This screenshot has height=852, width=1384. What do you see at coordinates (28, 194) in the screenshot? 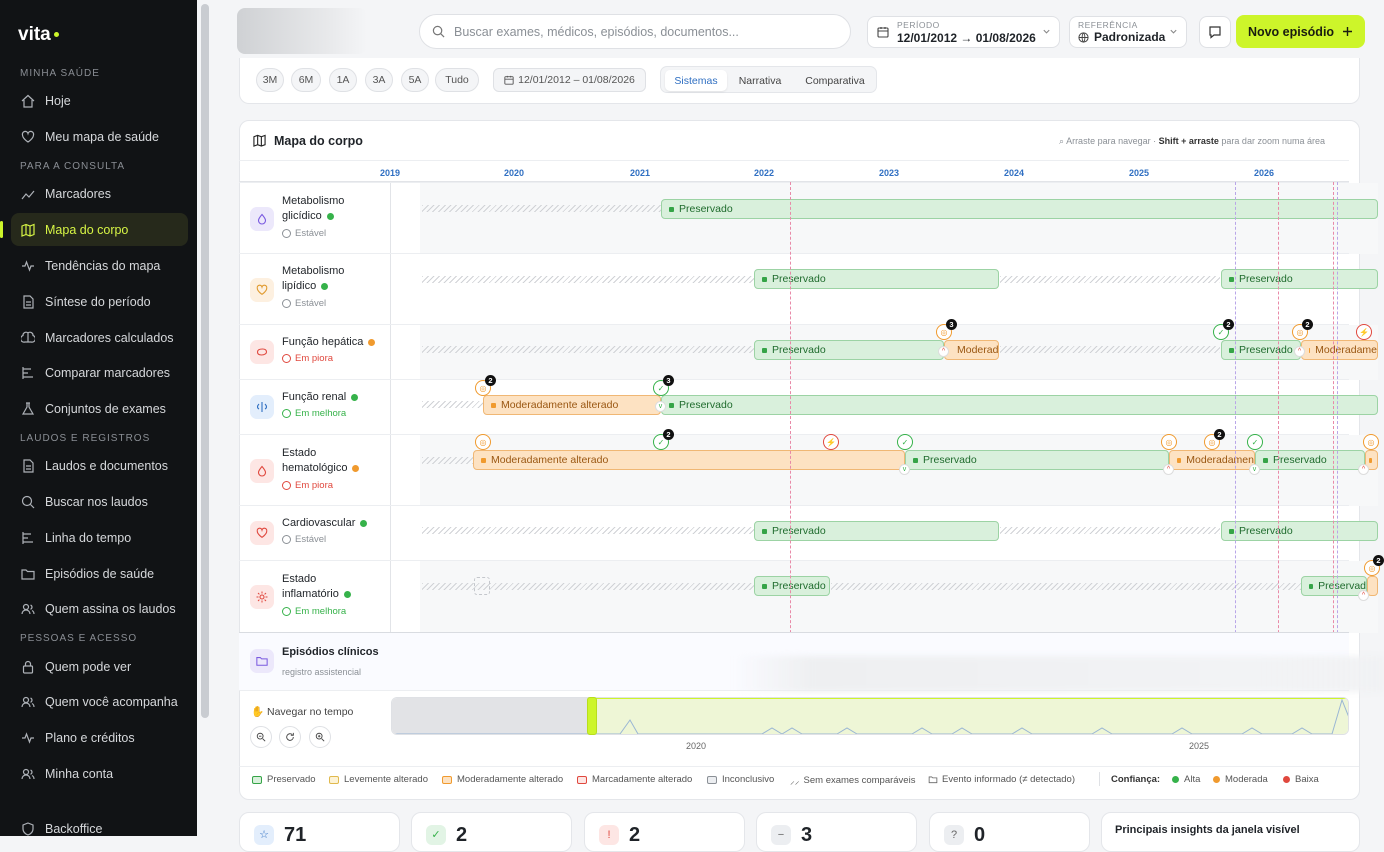
I see `trend-icon` at bounding box center [28, 194].